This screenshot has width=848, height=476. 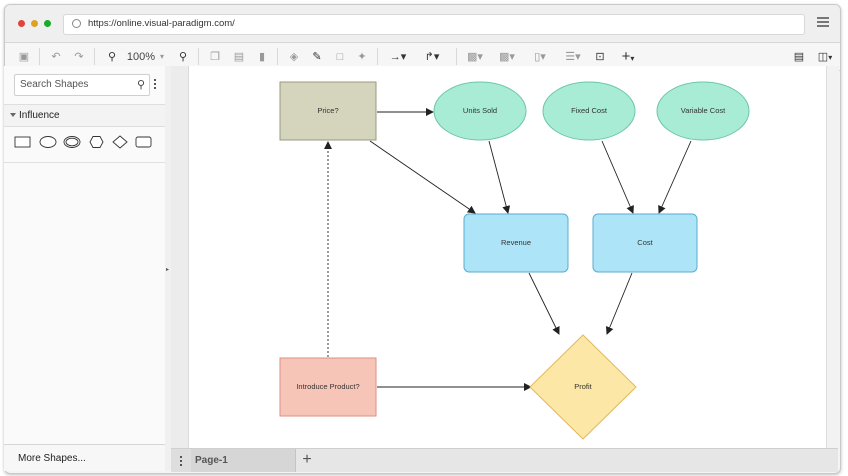 I want to click on node-price-label: Price?, so click(x=327, y=110).